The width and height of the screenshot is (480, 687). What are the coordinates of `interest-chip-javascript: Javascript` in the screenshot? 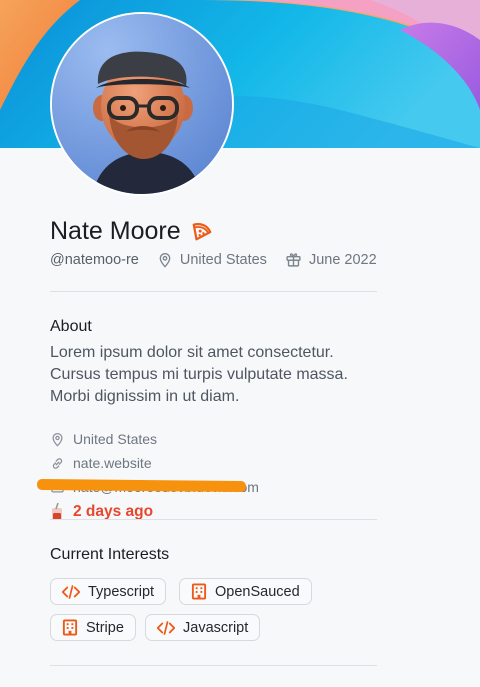 It's located at (203, 627).